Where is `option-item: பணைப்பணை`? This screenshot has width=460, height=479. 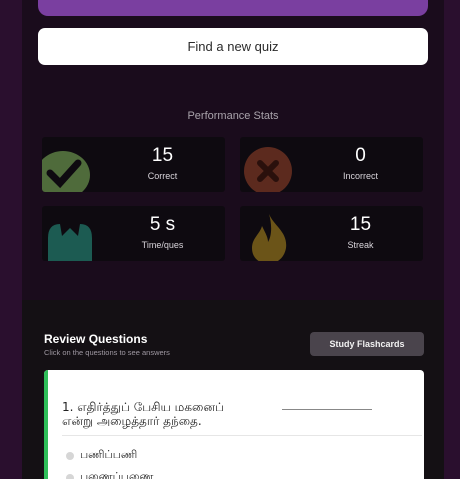
option-item: பணைப்பணை is located at coordinates (109, 474).